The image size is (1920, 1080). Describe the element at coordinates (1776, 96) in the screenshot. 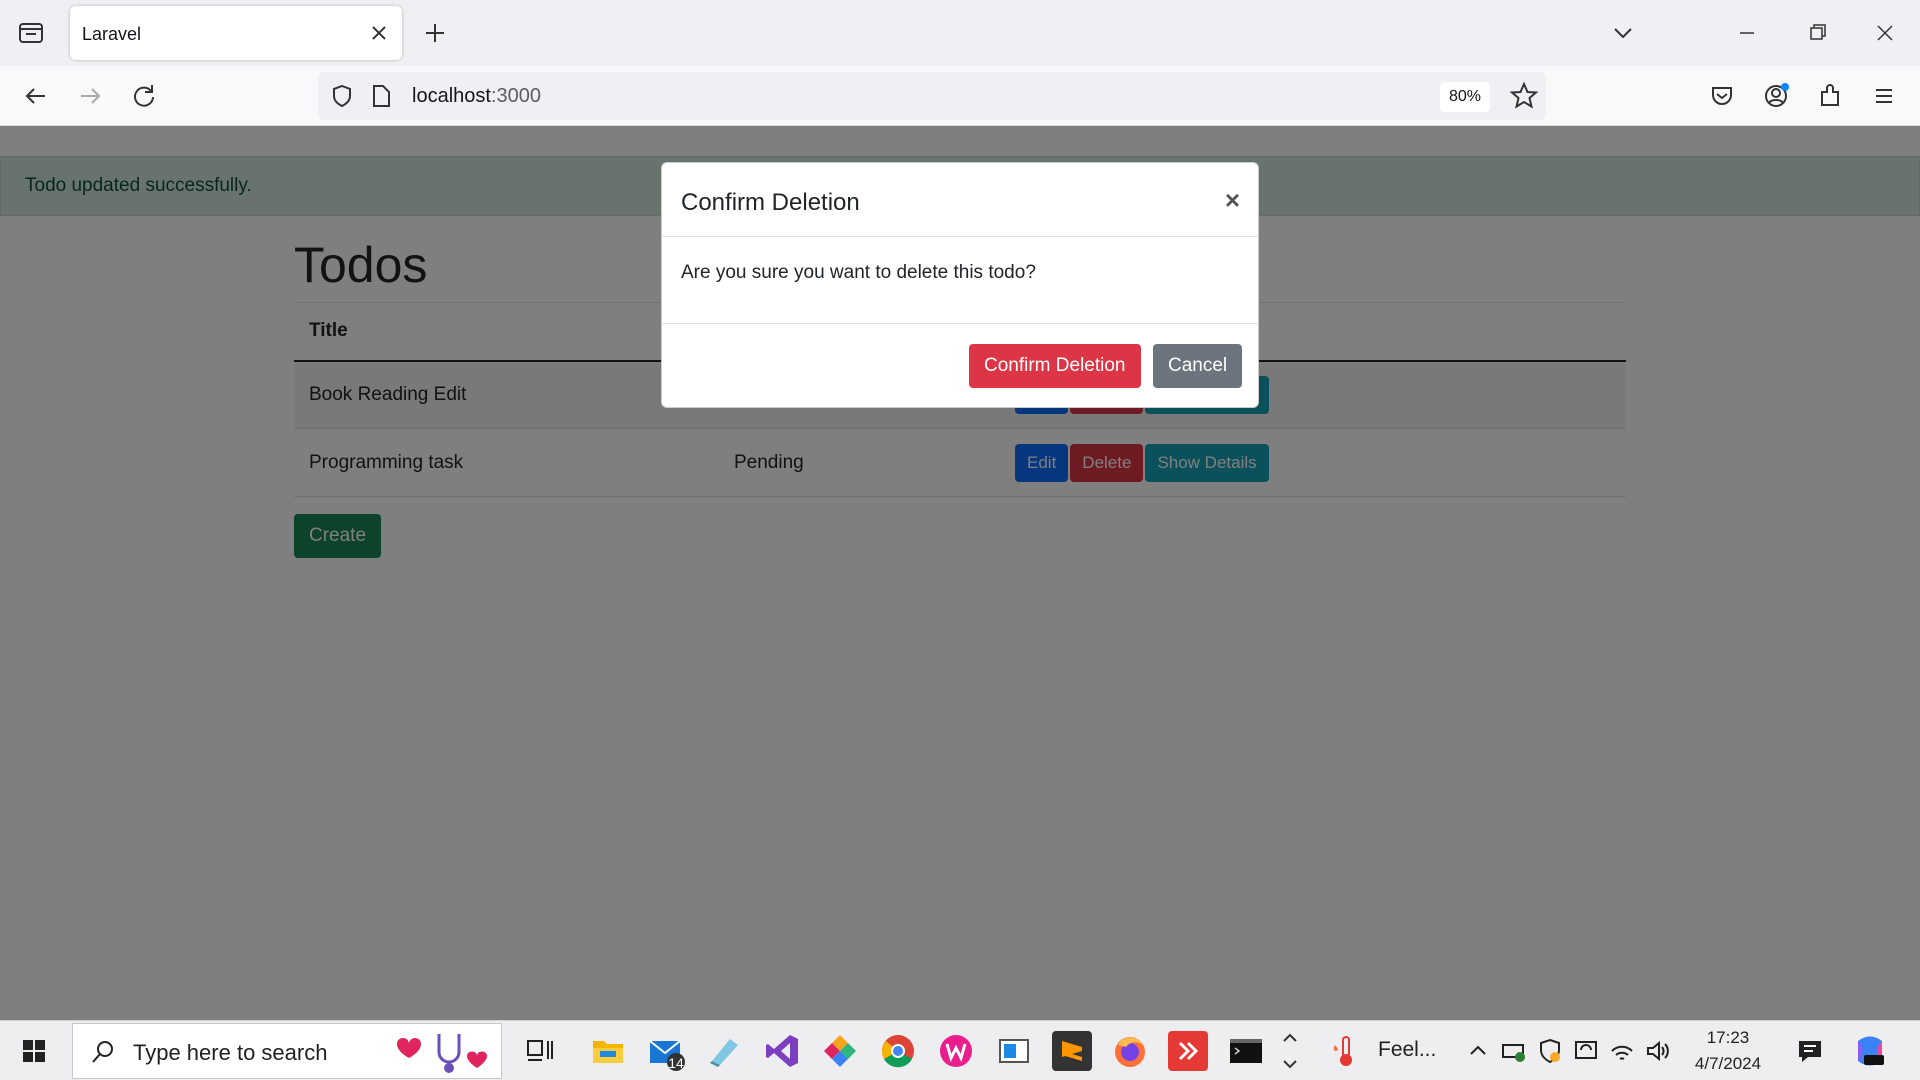

I see `account-icon` at that location.